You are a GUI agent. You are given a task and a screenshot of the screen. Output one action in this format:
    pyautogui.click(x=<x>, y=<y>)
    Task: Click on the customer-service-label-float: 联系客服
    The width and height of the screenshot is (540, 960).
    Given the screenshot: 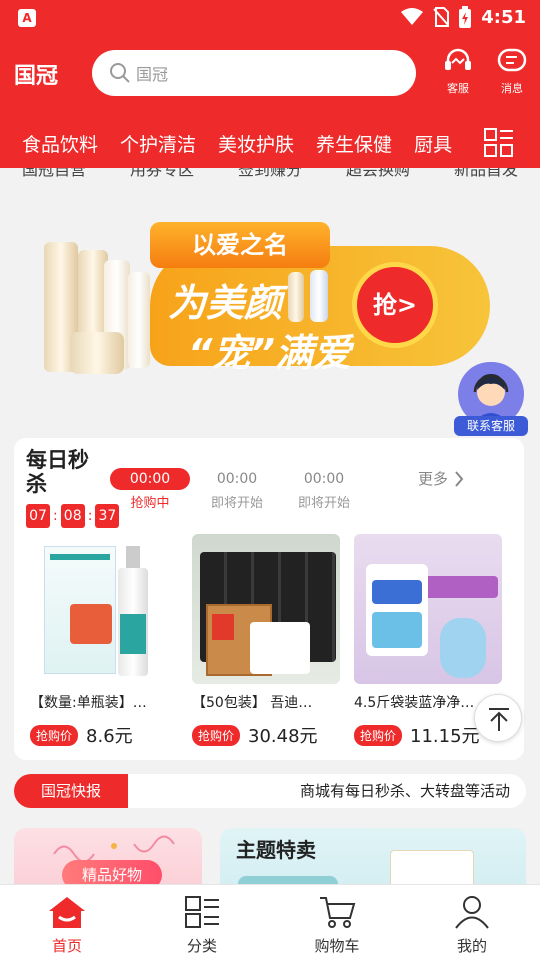 What is the action you would take?
    pyautogui.click(x=491, y=426)
    